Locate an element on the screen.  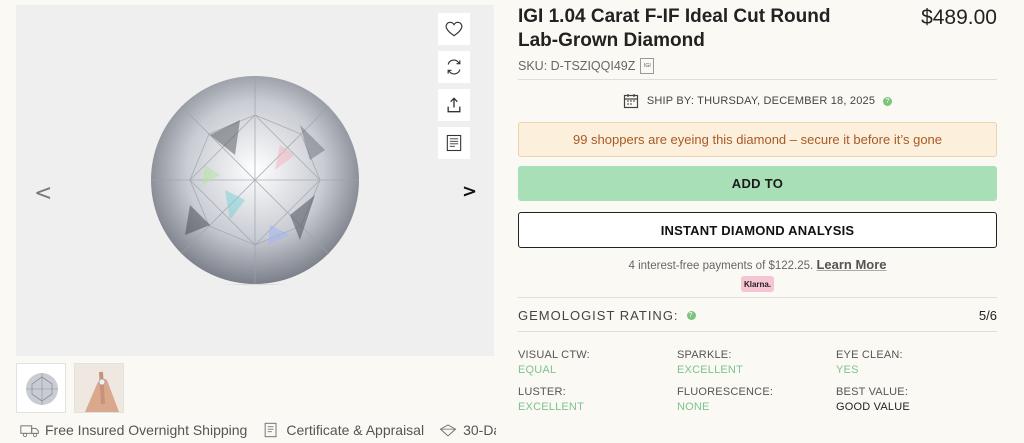
share-button is located at coordinates (454, 105).